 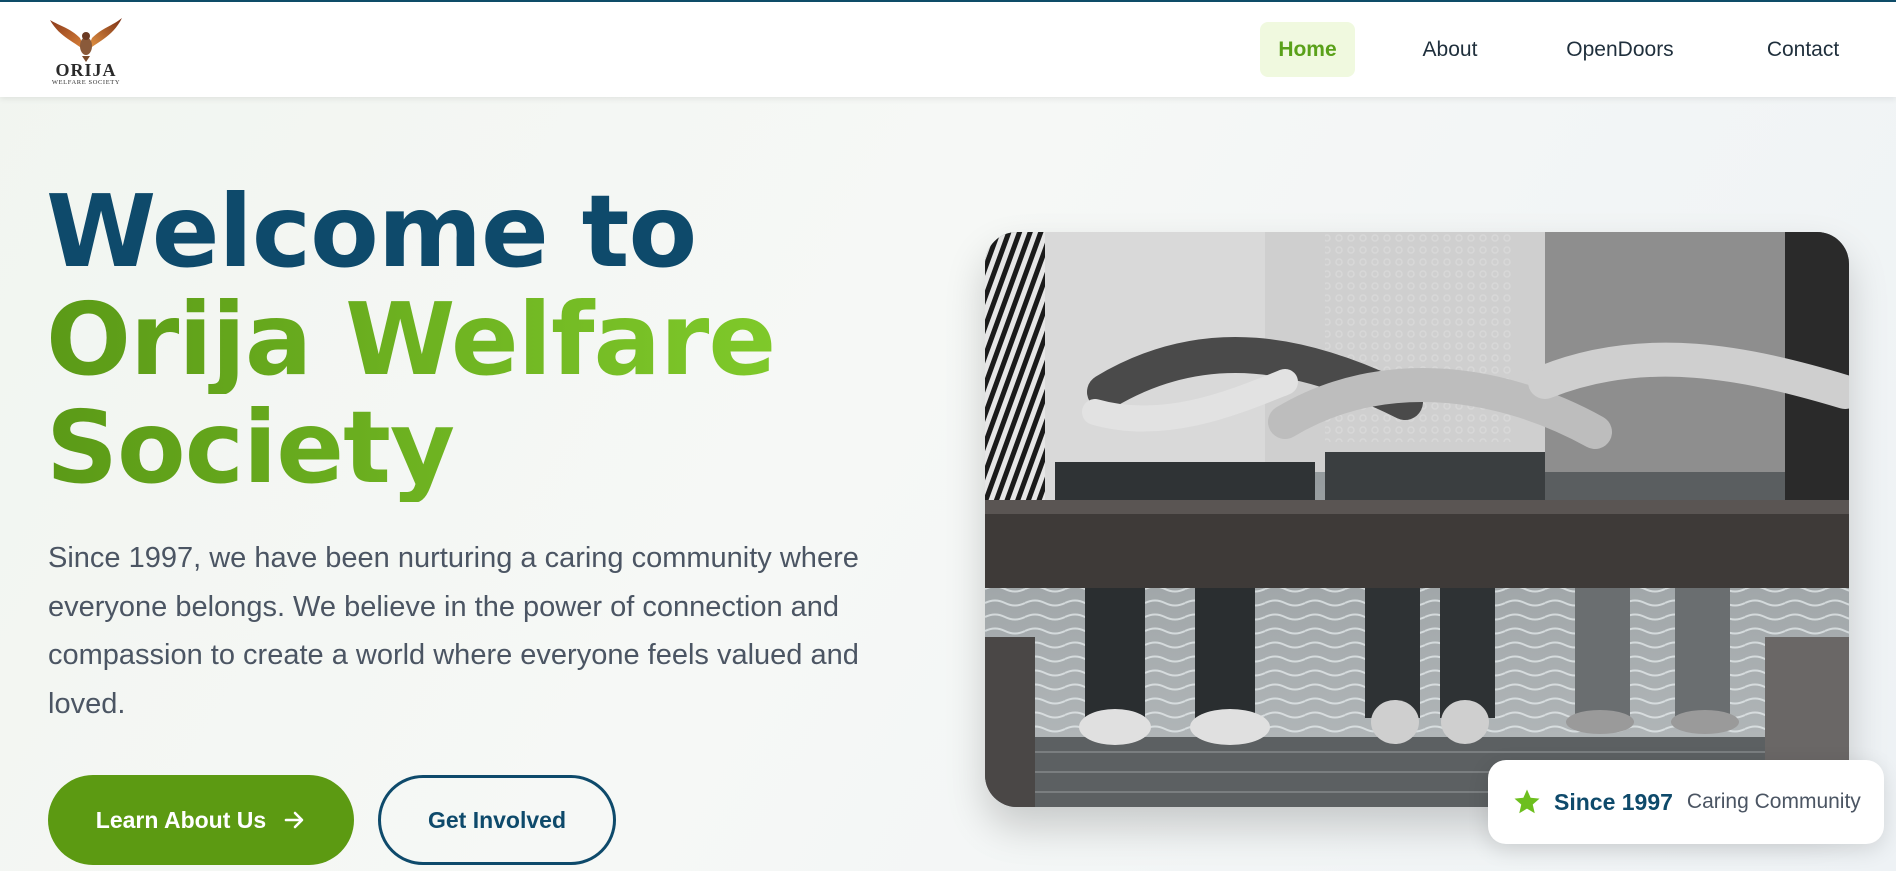 What do you see at coordinates (86, 40) in the screenshot?
I see `bird-logo-icon` at bounding box center [86, 40].